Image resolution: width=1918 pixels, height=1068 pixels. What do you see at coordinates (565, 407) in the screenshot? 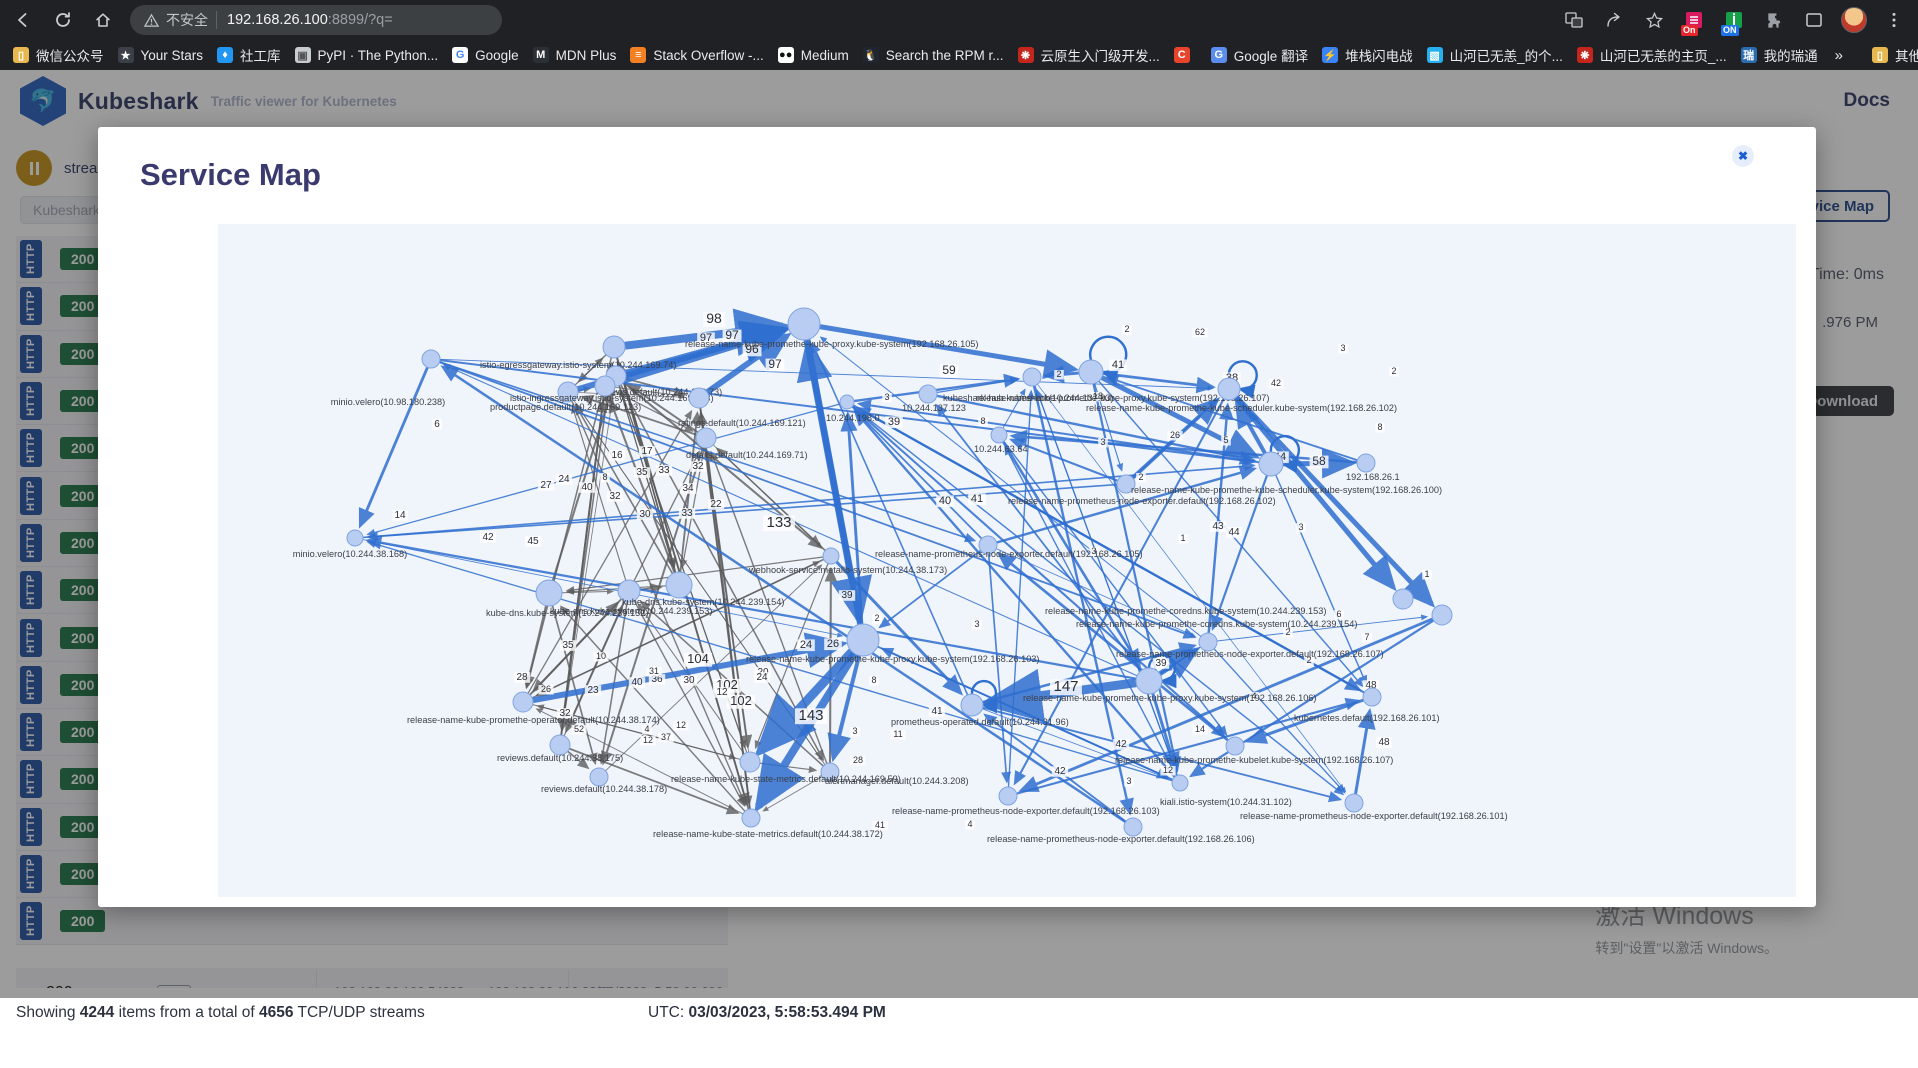
I see `graph-node-label: productpage.default(10.244.169.123)` at bounding box center [565, 407].